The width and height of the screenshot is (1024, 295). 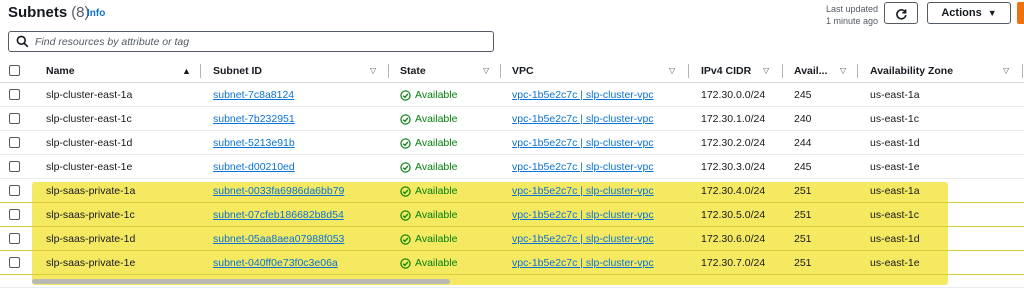 What do you see at coordinates (895, 215) in the screenshot?
I see `availability-zone: us-east-1c` at bounding box center [895, 215].